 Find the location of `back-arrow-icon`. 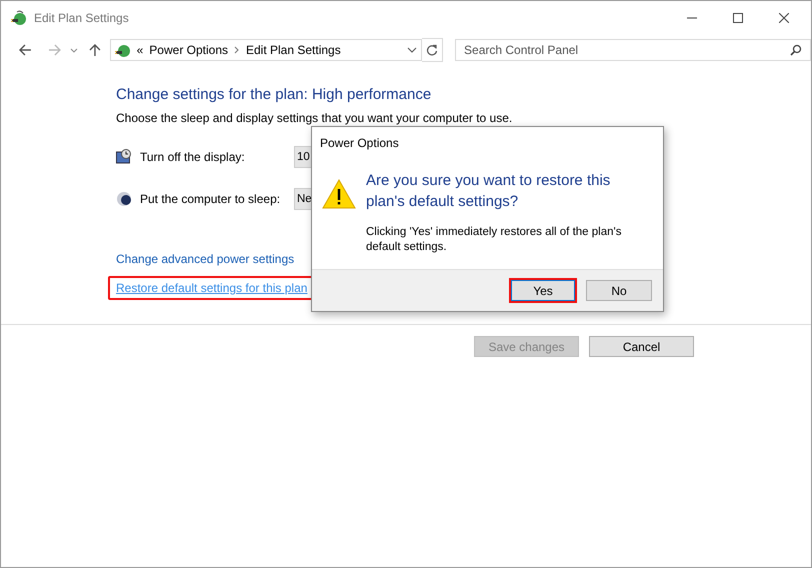

back-arrow-icon is located at coordinates (25, 50).